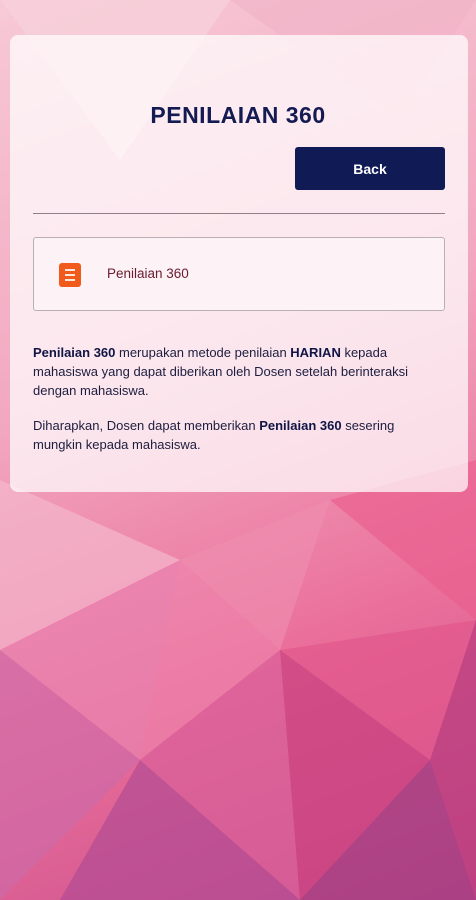 The width and height of the screenshot is (476, 900). Describe the element at coordinates (315, 352) in the screenshot. I see `bold-text: HARIAN` at that location.